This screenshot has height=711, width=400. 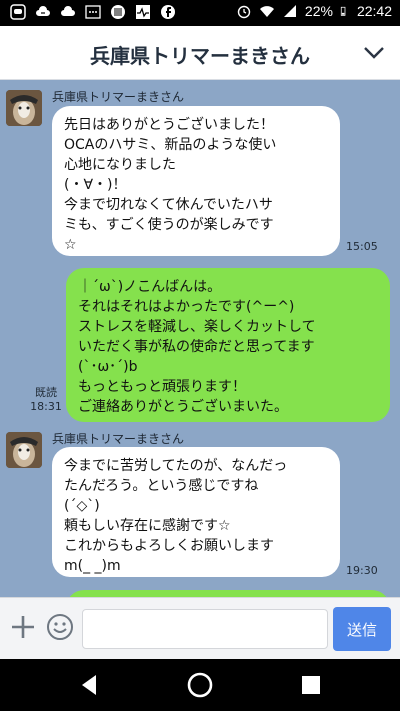 What do you see at coordinates (343, 11) in the screenshot?
I see `battery-icon` at bounding box center [343, 11].